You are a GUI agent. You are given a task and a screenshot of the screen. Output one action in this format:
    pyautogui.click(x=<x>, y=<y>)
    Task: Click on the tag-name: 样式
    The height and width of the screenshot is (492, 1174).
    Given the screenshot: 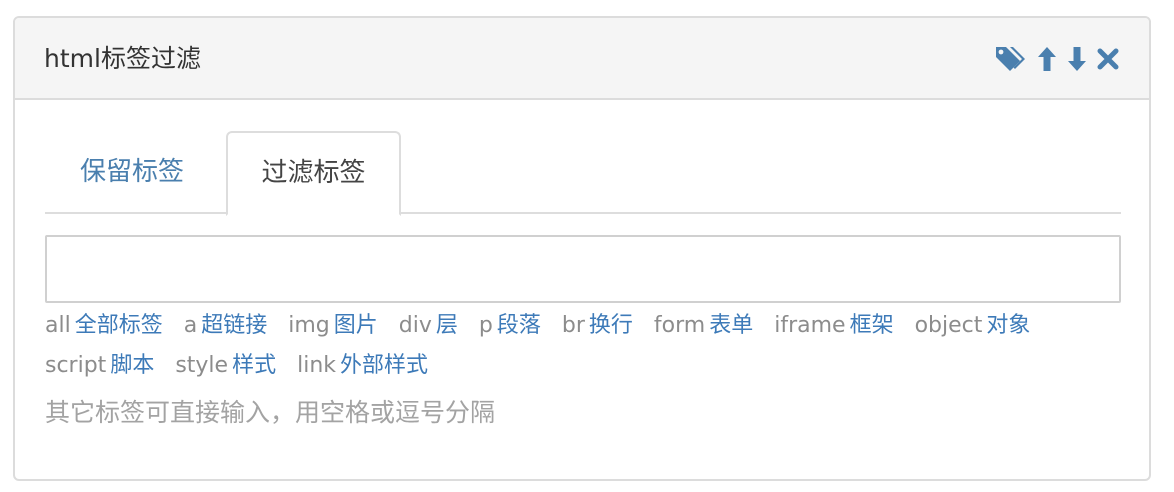 What is the action you would take?
    pyautogui.click(x=254, y=365)
    